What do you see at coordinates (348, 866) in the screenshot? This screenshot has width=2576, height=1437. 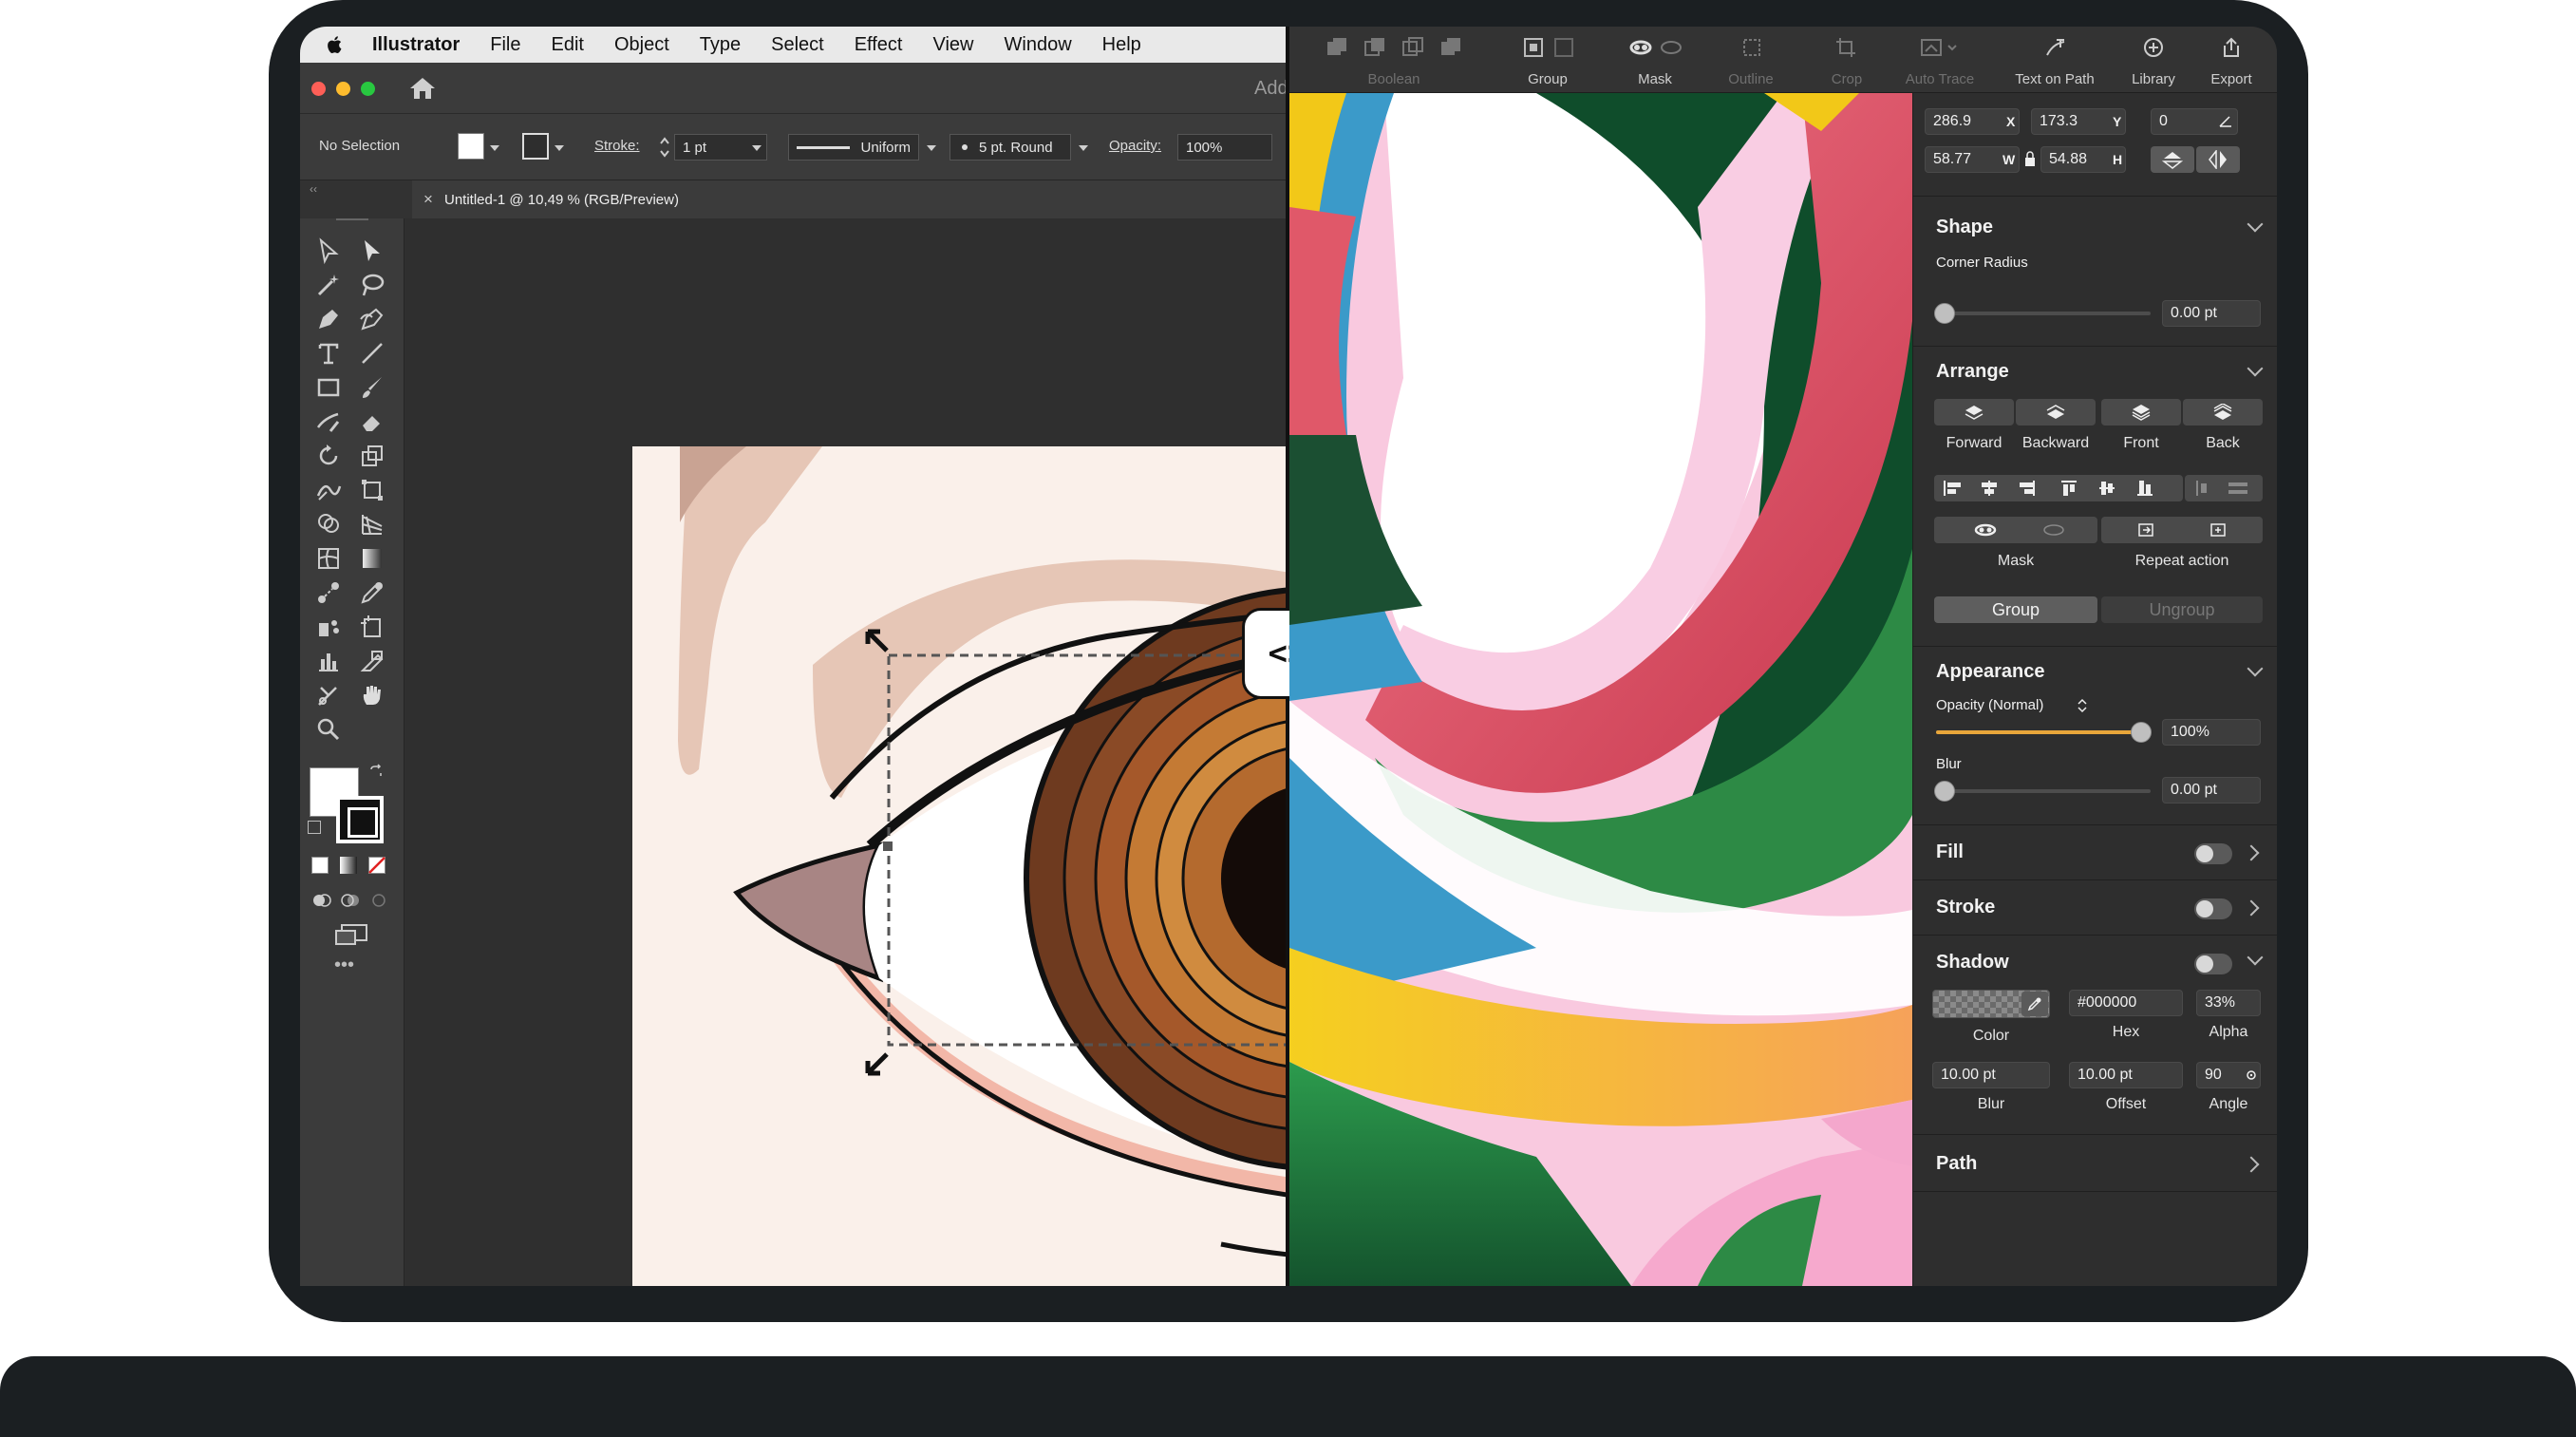 I see `gradient-mode-icon` at bounding box center [348, 866].